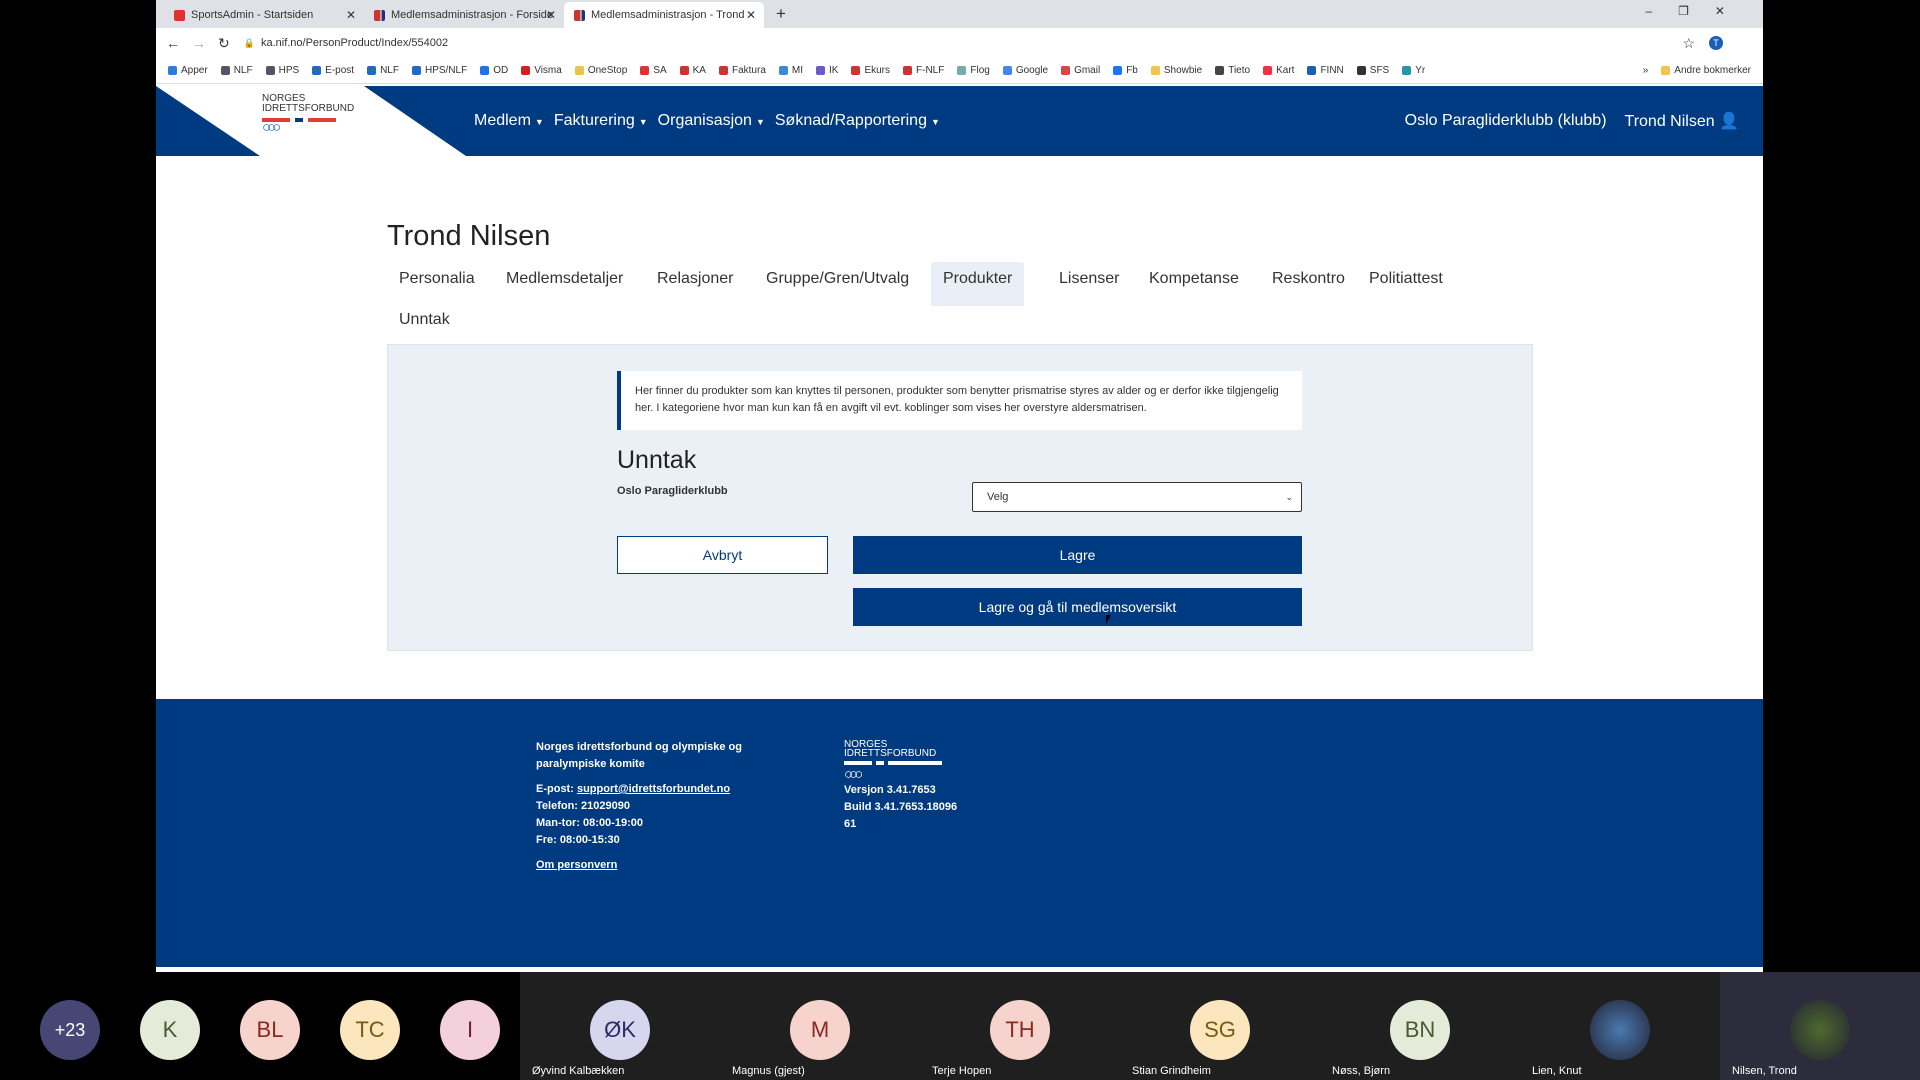  I want to click on bookmark-item: Kart, so click(1278, 70).